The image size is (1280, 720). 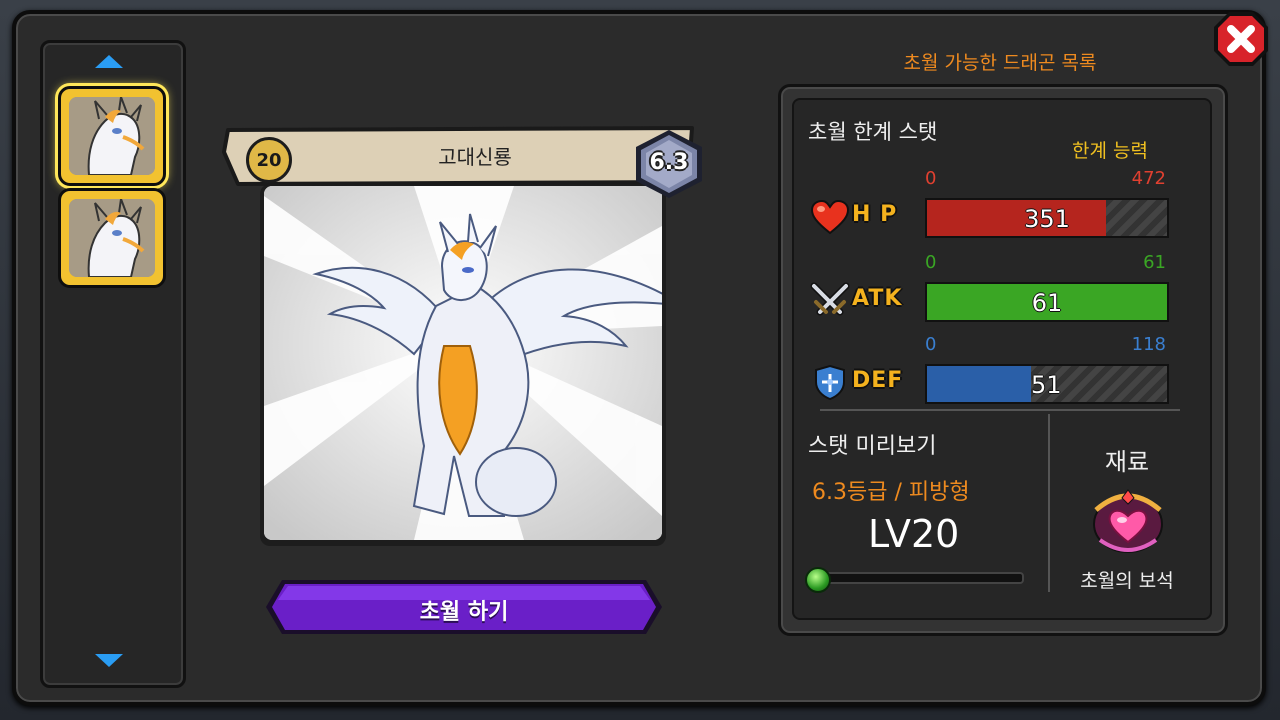 I want to click on heart-icon, so click(x=830, y=217).